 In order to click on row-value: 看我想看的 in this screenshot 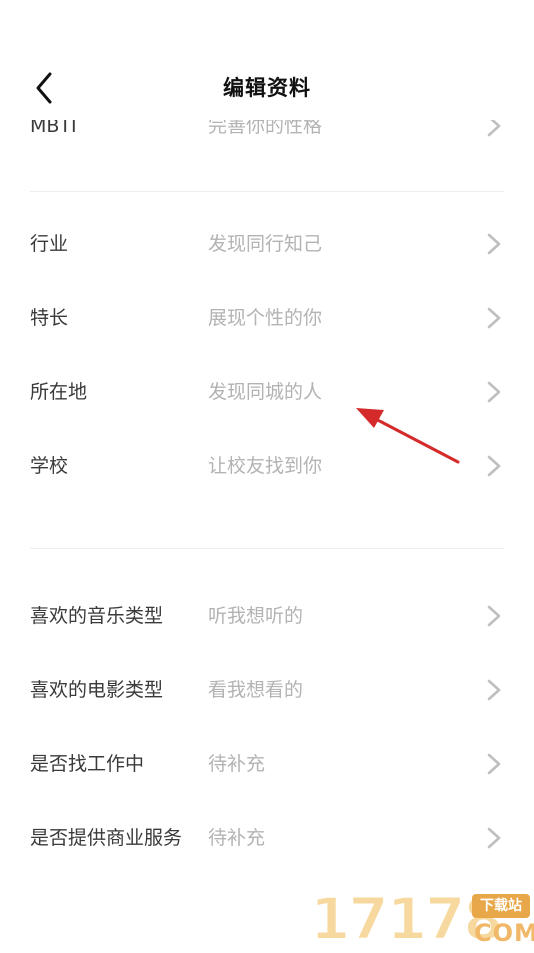, I will do `click(256, 690)`.